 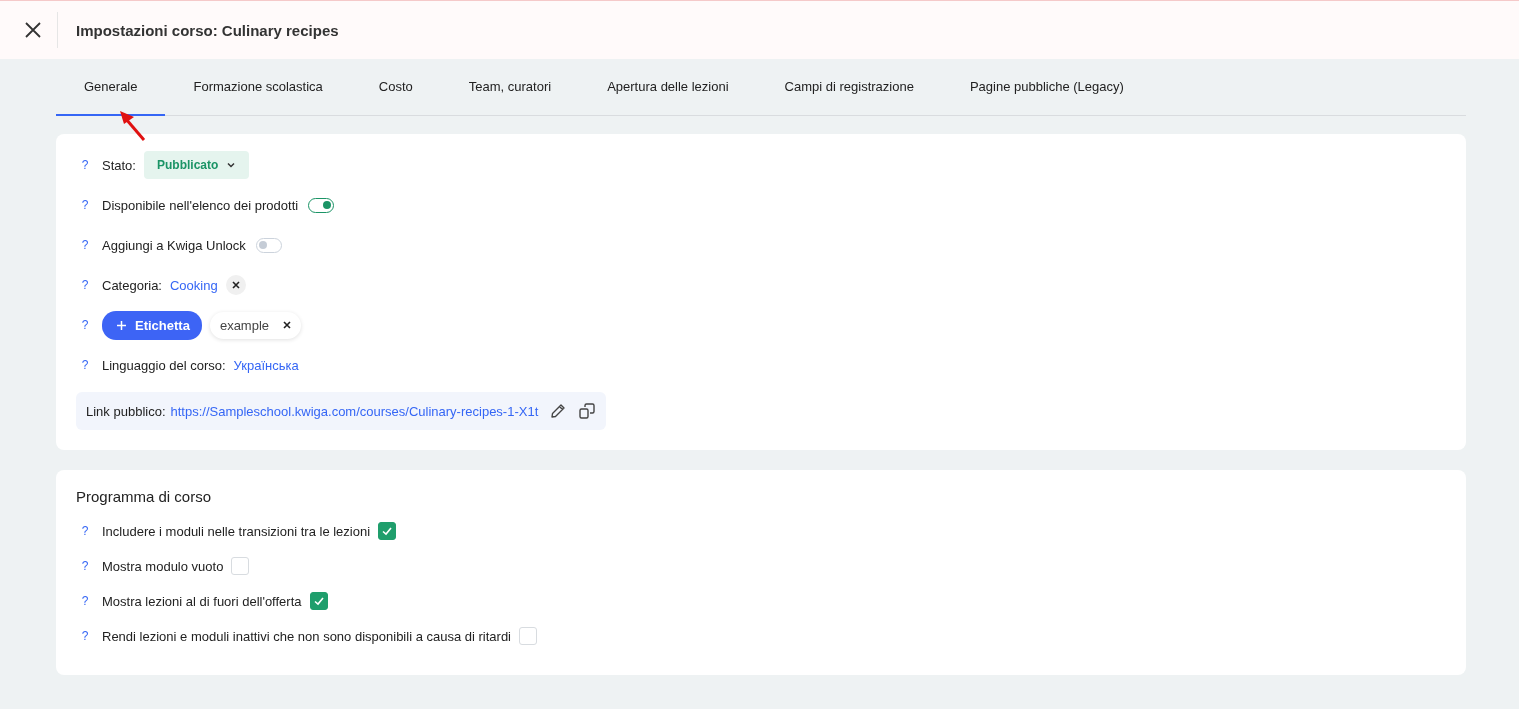 What do you see at coordinates (126, 411) in the screenshot?
I see `field-label: Link pubblico:` at bounding box center [126, 411].